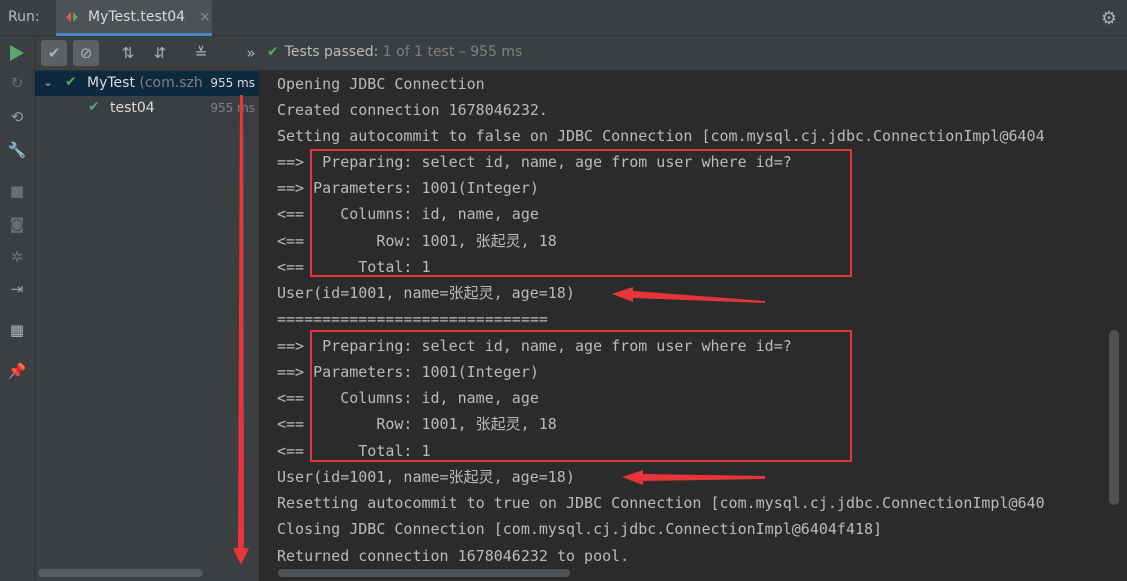  Describe the element at coordinates (17, 371) in the screenshot. I see `pin-icon: 📌` at that location.